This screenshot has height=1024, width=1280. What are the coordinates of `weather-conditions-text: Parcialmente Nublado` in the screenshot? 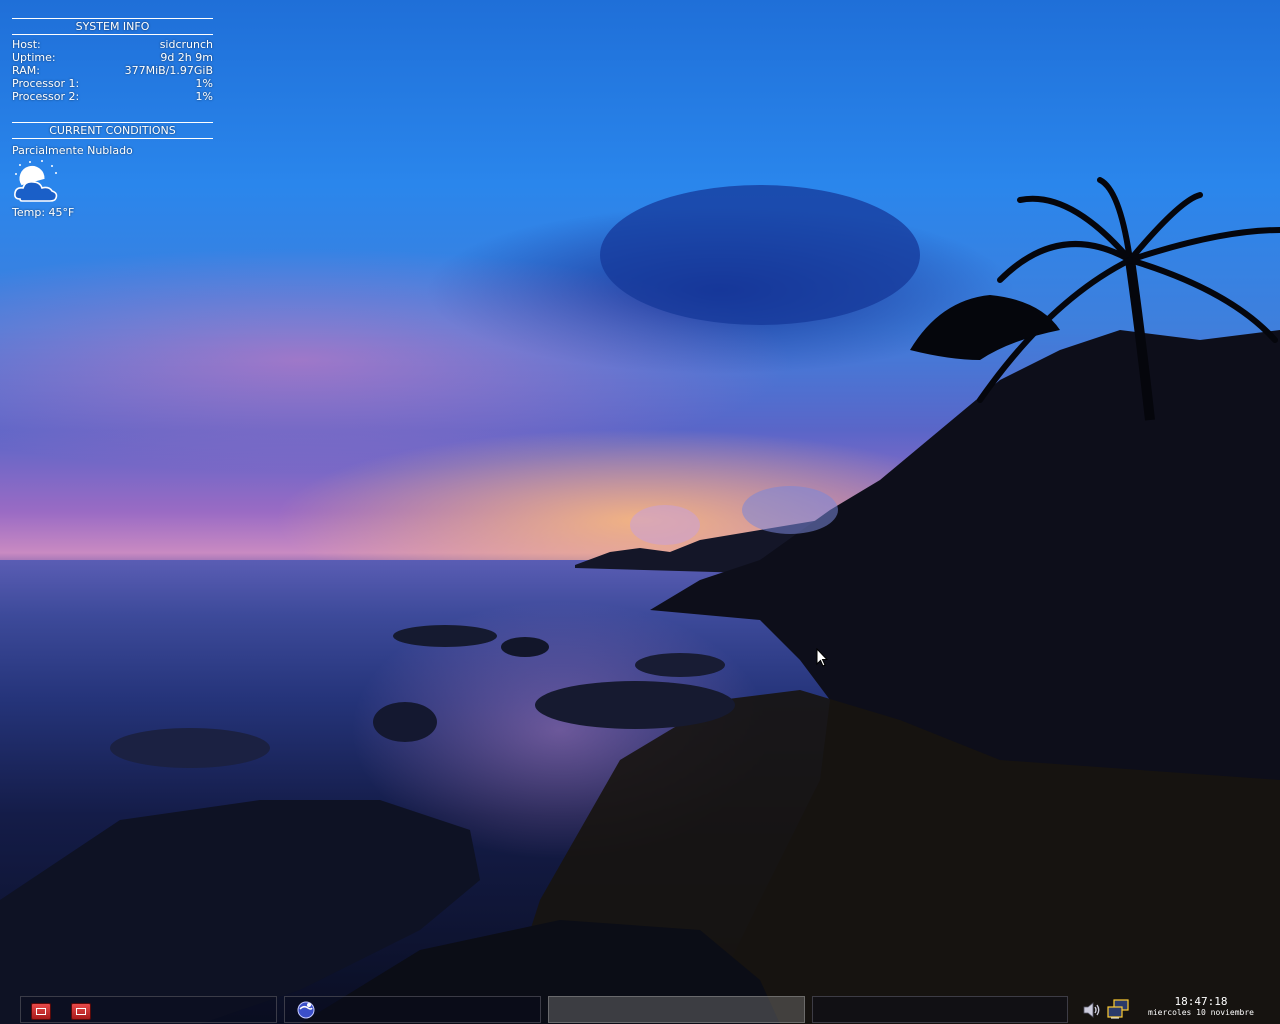 It's located at (72, 150).